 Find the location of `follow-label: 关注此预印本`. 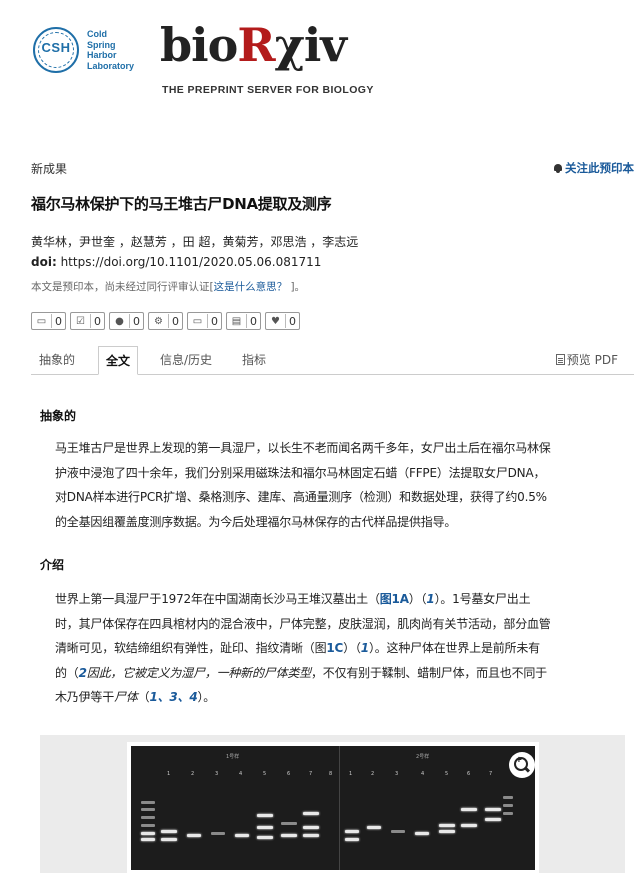

follow-label: 关注此预印本 is located at coordinates (599, 168).